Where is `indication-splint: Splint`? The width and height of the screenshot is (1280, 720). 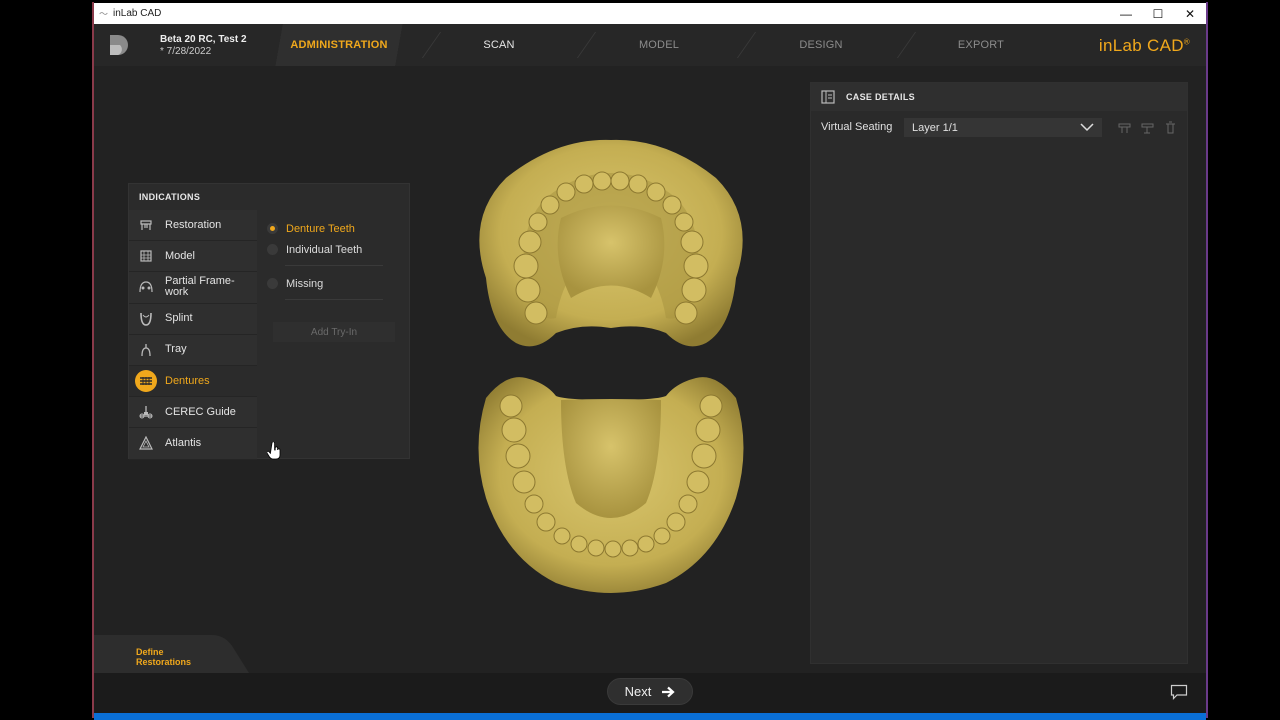
indication-splint: Splint is located at coordinates (193, 319).